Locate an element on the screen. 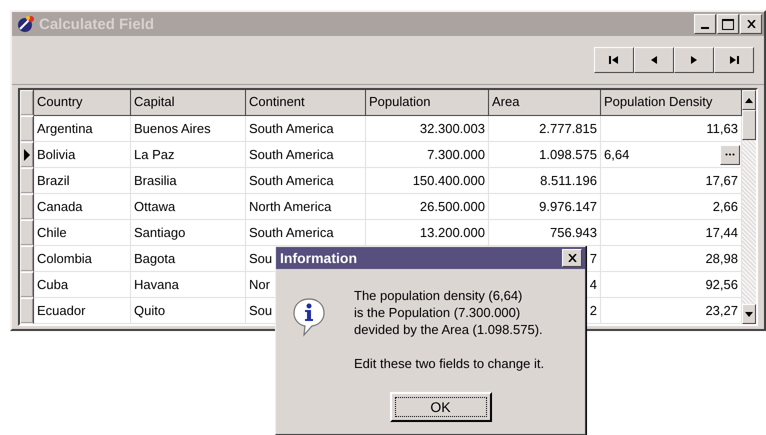 The height and width of the screenshot is (435, 766). ok-button: OK is located at coordinates (441, 407).